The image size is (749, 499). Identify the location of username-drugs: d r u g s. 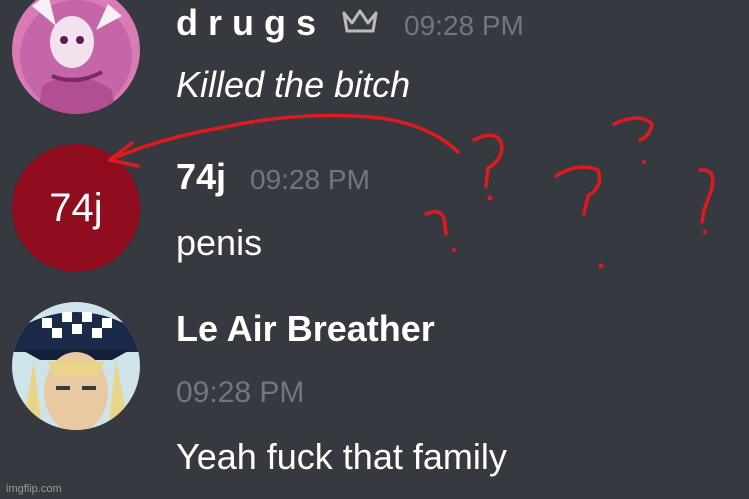
(246, 23).